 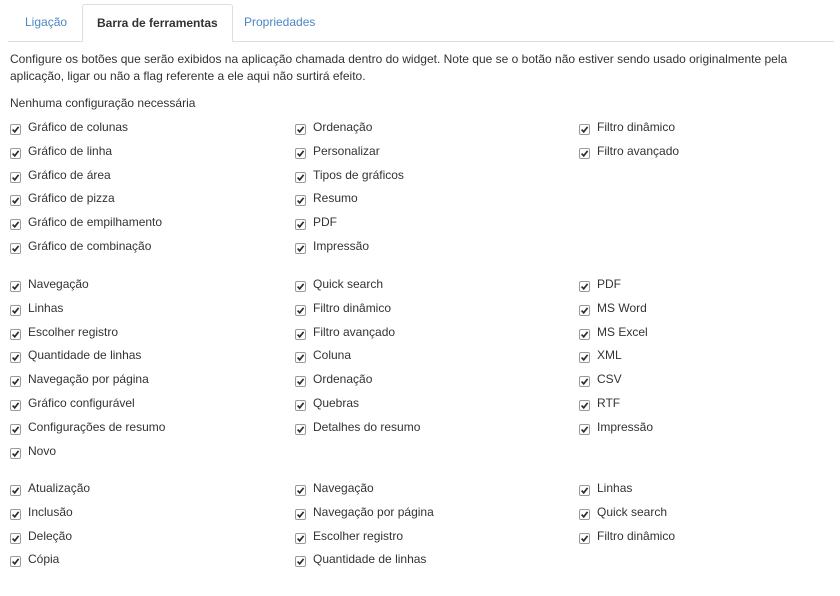 What do you see at coordinates (78, 127) in the screenshot?
I see `option-label: Gráfico de colunas` at bounding box center [78, 127].